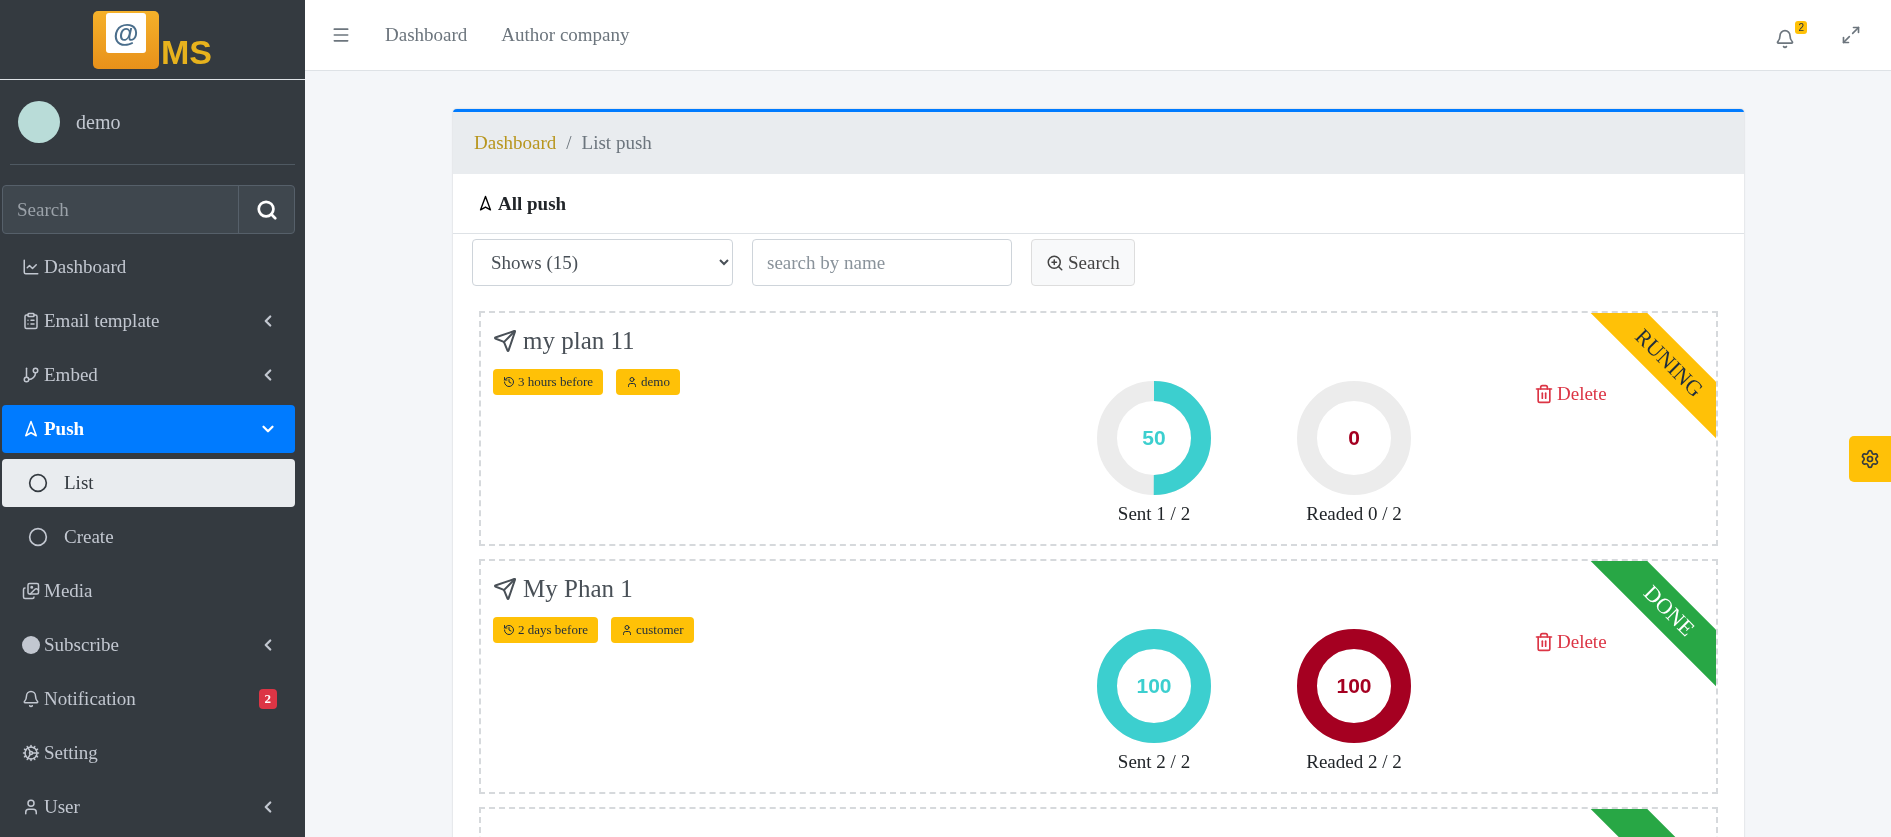  I want to click on settings-button, so click(1870, 459).